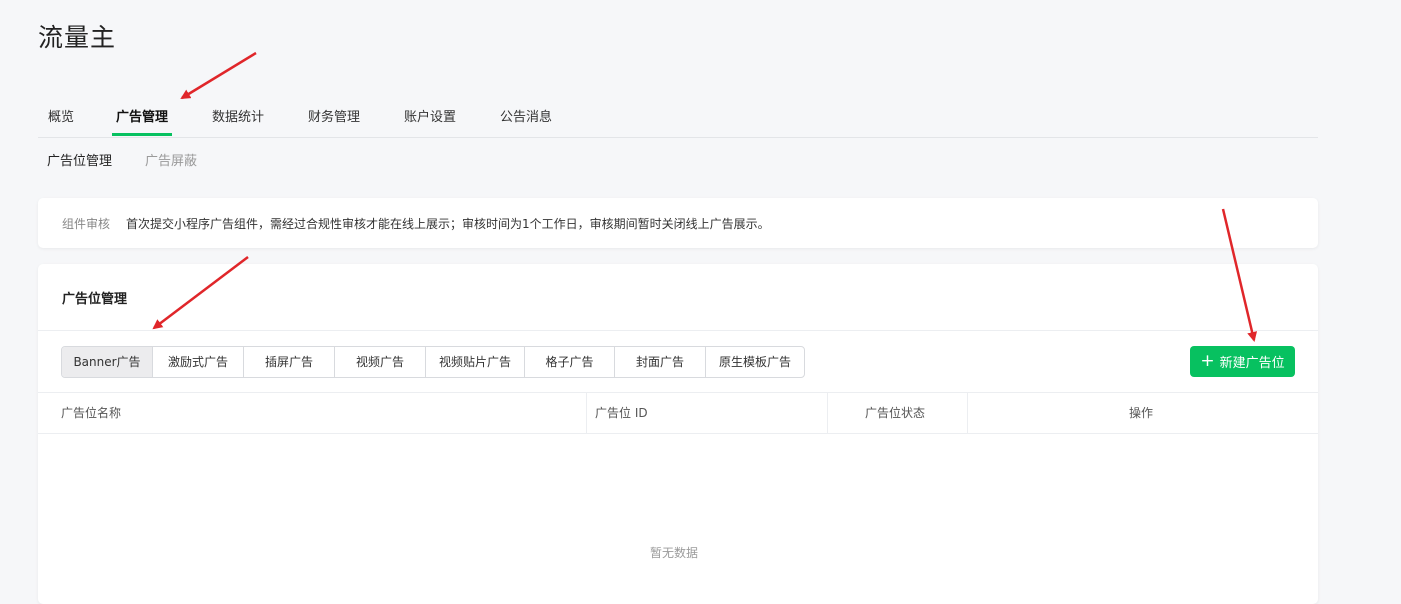  Describe the element at coordinates (475, 362) in the screenshot. I see `ad-type-video-patch: 视频贴片广告` at that location.